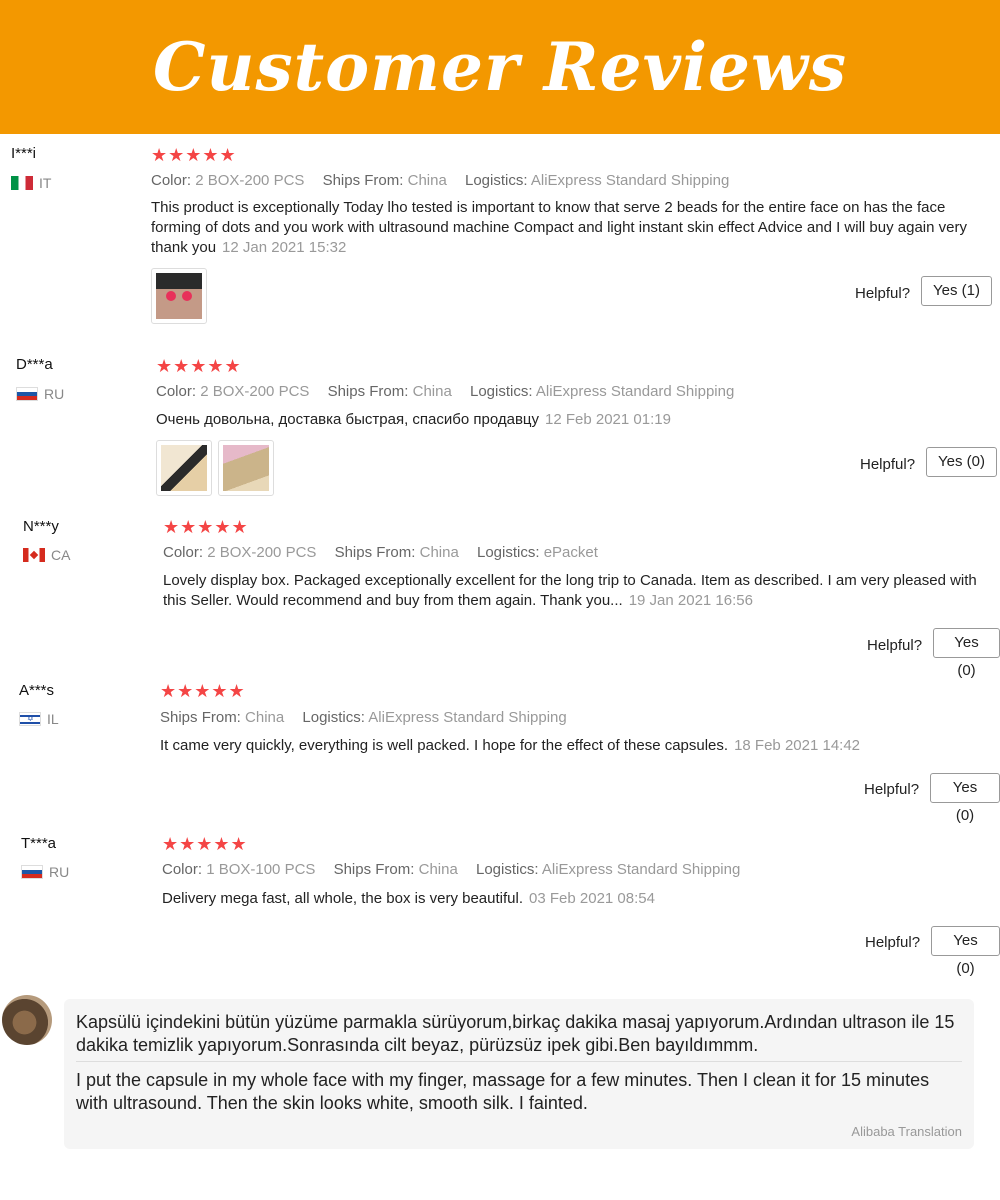 Image resolution: width=1000 pixels, height=1200 pixels. Describe the element at coordinates (27, 1020) in the screenshot. I see `avatar` at that location.